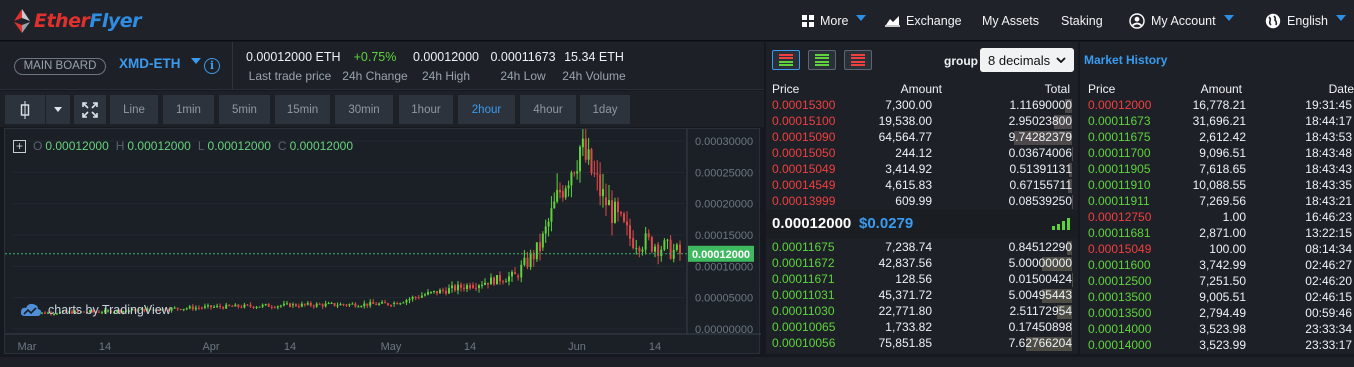 The width and height of the screenshot is (1354, 367). I want to click on nav-language-label: English, so click(1307, 20).